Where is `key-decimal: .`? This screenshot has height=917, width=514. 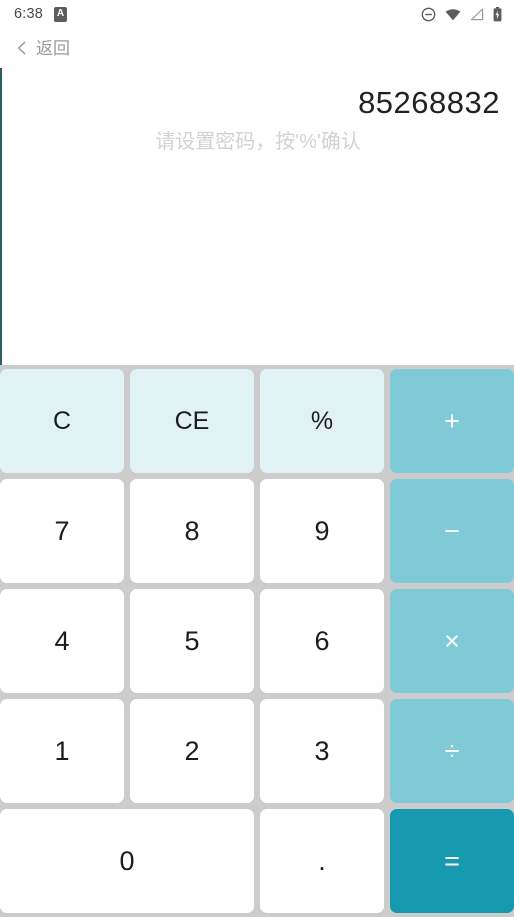
key-decimal: . is located at coordinates (322, 861).